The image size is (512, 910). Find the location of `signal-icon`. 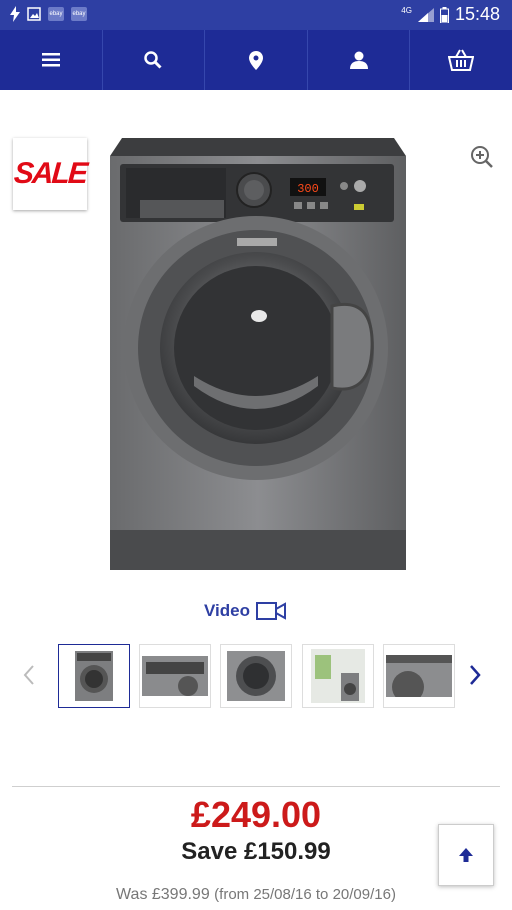

signal-icon is located at coordinates (425, 14).